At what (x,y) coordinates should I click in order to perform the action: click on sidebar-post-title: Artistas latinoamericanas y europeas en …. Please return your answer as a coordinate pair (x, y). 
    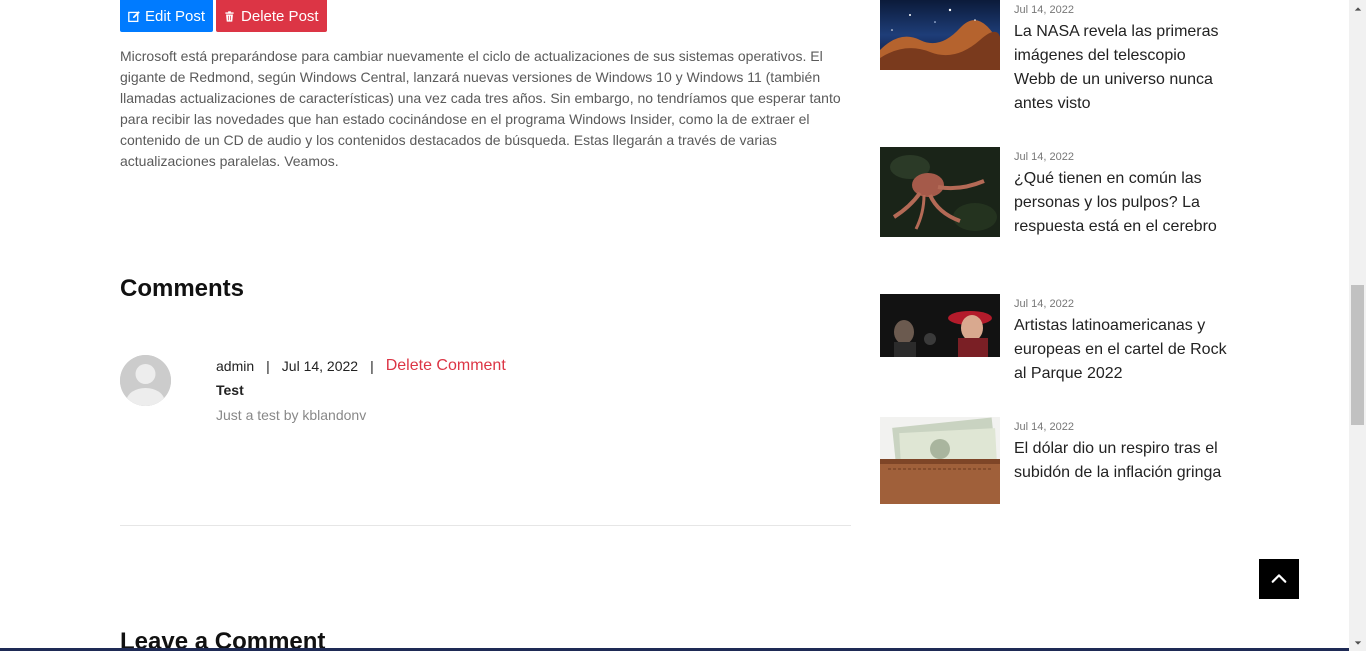
    Looking at the image, I should click on (1122, 350).